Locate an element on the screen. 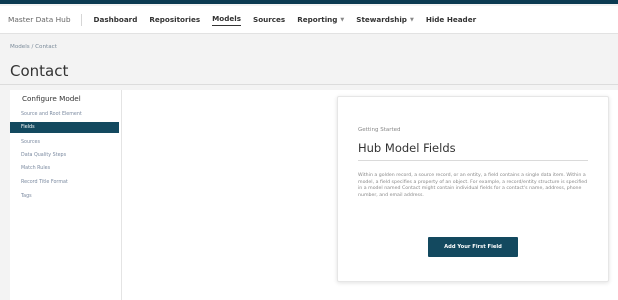 The height and width of the screenshot is (300, 618). nav-label: Hide Header is located at coordinates (451, 19).